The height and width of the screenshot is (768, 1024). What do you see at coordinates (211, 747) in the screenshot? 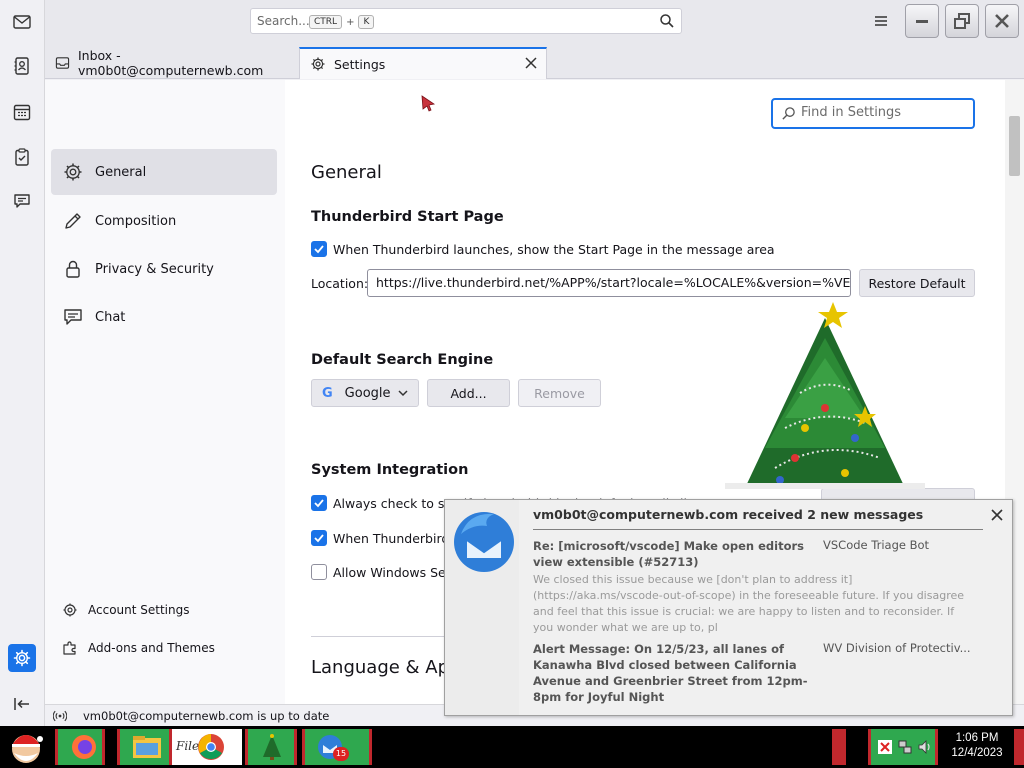
I see `chrome-icon` at bounding box center [211, 747].